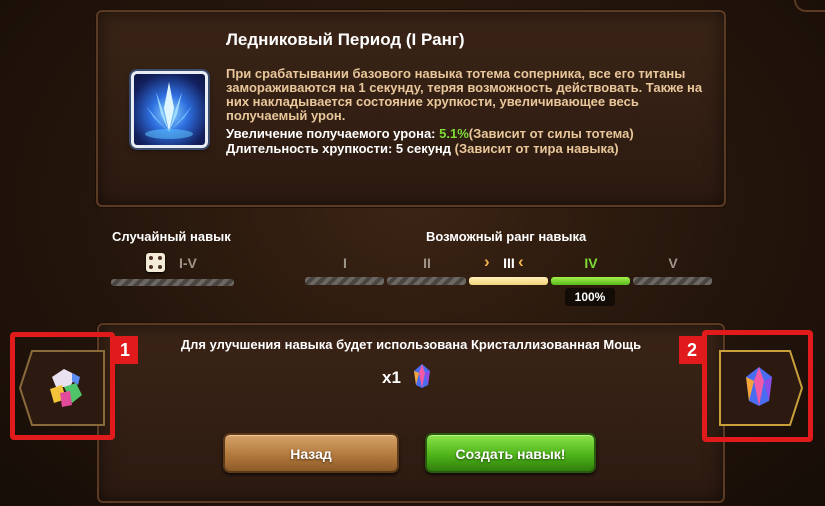 This screenshot has width=825, height=506. Describe the element at coordinates (333, 133) in the screenshot. I see `damage-increase-label: Увеличение получаемого урона:` at that location.